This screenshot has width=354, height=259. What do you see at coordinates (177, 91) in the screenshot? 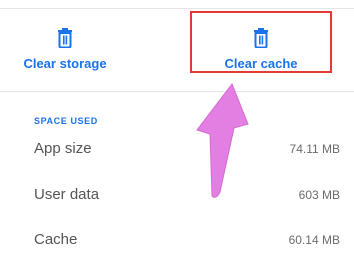
I see `section-divider` at bounding box center [177, 91].